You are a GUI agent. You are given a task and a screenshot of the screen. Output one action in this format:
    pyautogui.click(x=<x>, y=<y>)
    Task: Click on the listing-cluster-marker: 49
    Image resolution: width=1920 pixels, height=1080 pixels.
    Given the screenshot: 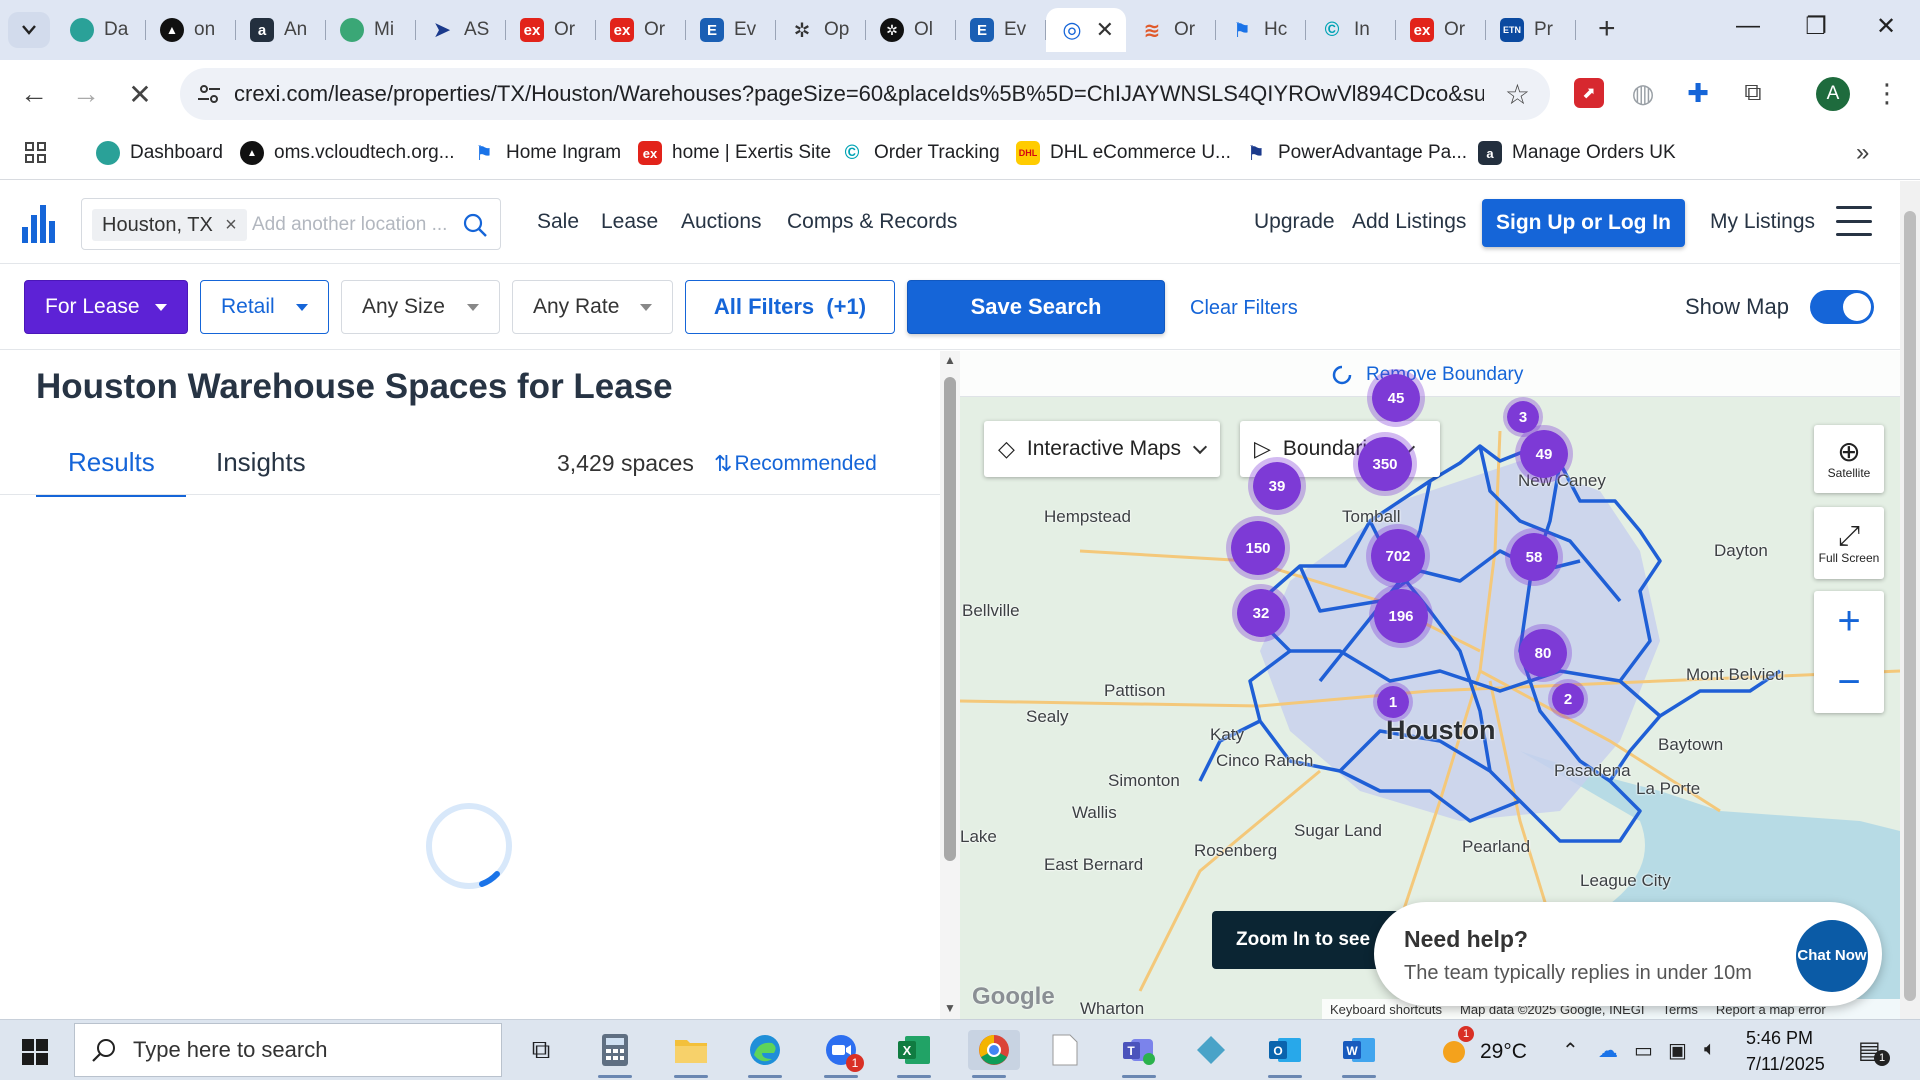 What is the action you would take?
    pyautogui.click(x=1544, y=454)
    